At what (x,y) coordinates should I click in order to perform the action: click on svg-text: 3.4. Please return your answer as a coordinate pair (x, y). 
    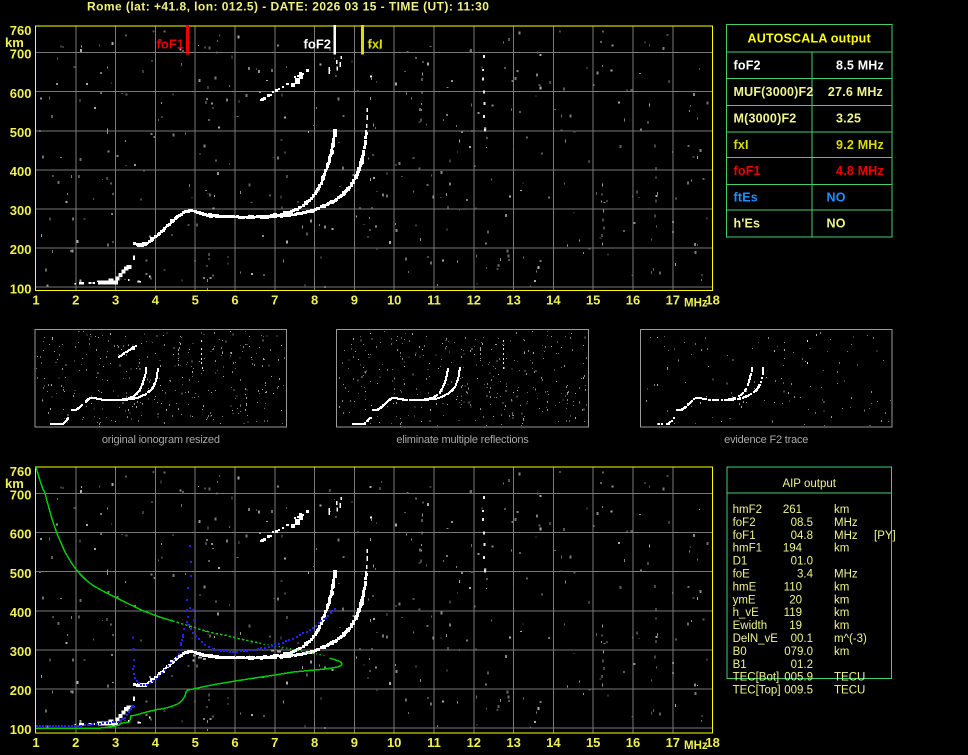
    Looking at the image, I should click on (805, 575).